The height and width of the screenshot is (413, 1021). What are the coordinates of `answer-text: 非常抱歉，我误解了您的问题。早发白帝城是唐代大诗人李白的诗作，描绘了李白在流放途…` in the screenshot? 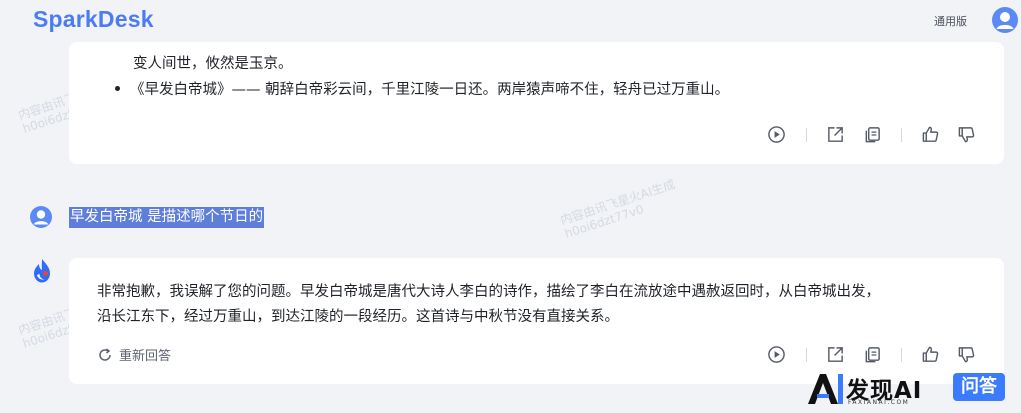 It's located at (537, 305).